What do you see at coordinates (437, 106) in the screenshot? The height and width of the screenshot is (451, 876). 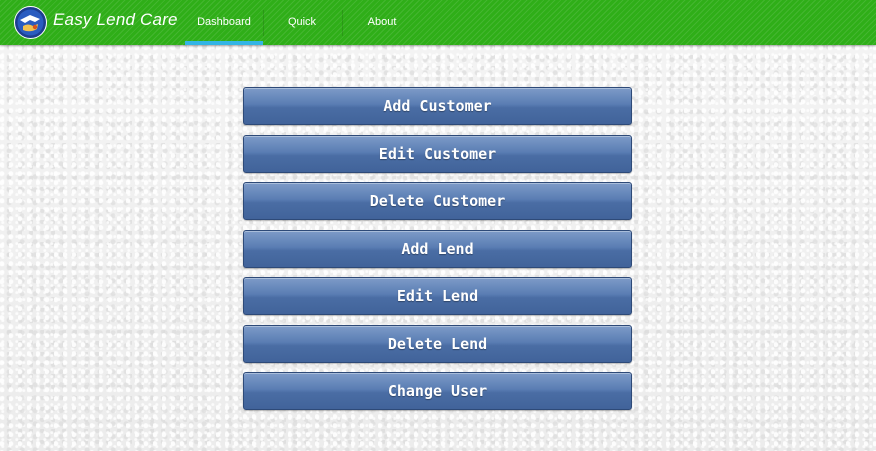 I see `add-customer-button: Add Customer` at bounding box center [437, 106].